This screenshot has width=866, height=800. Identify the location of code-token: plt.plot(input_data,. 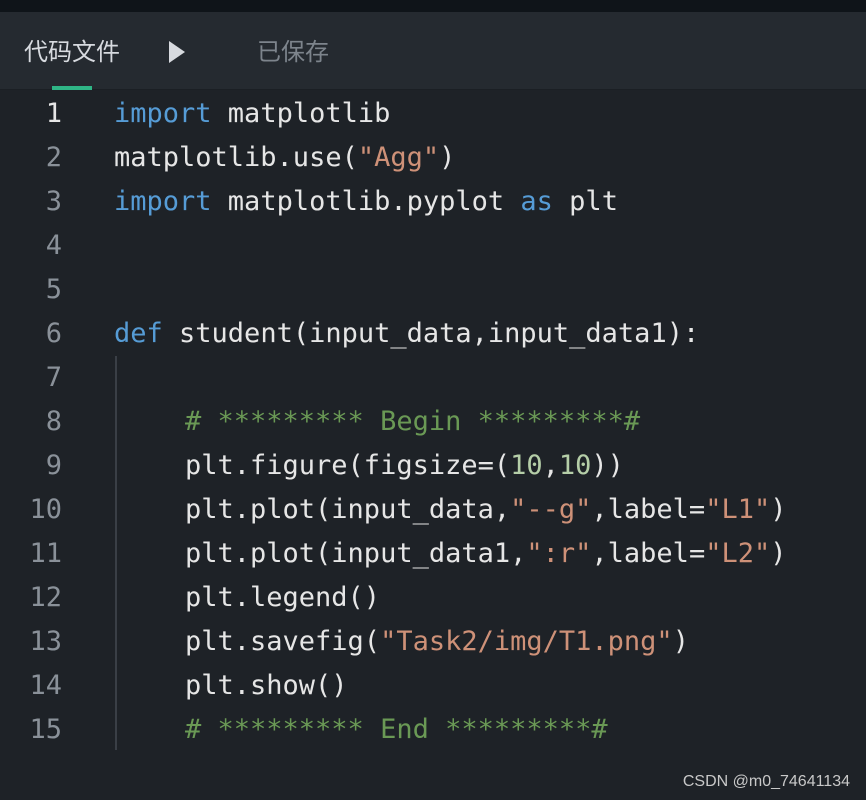
(348, 509).